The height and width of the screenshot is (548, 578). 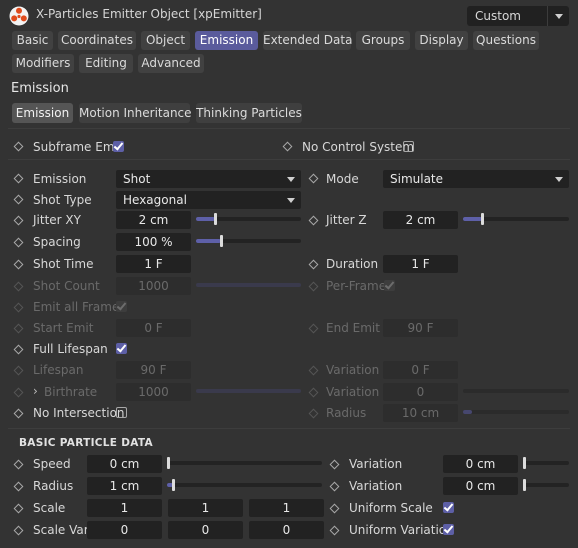 What do you see at coordinates (248, 219) in the screenshot?
I see `jitter-xy-slider` at bounding box center [248, 219].